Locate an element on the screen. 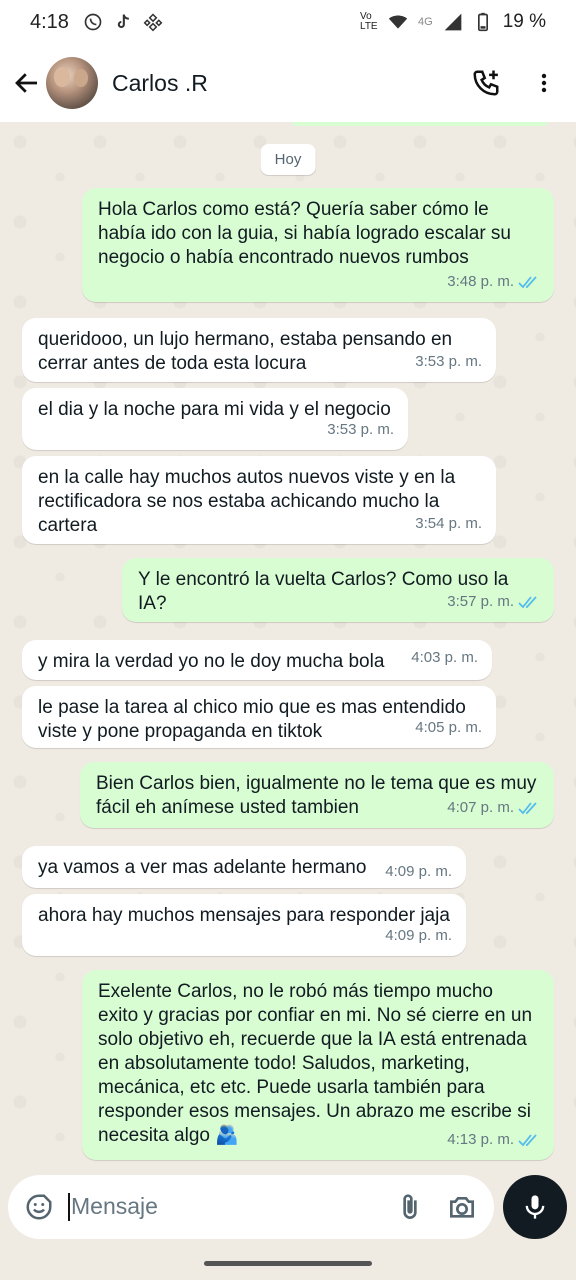 This screenshot has width=576, height=1280. volte-indicator: Vo LTE is located at coordinates (369, 21).